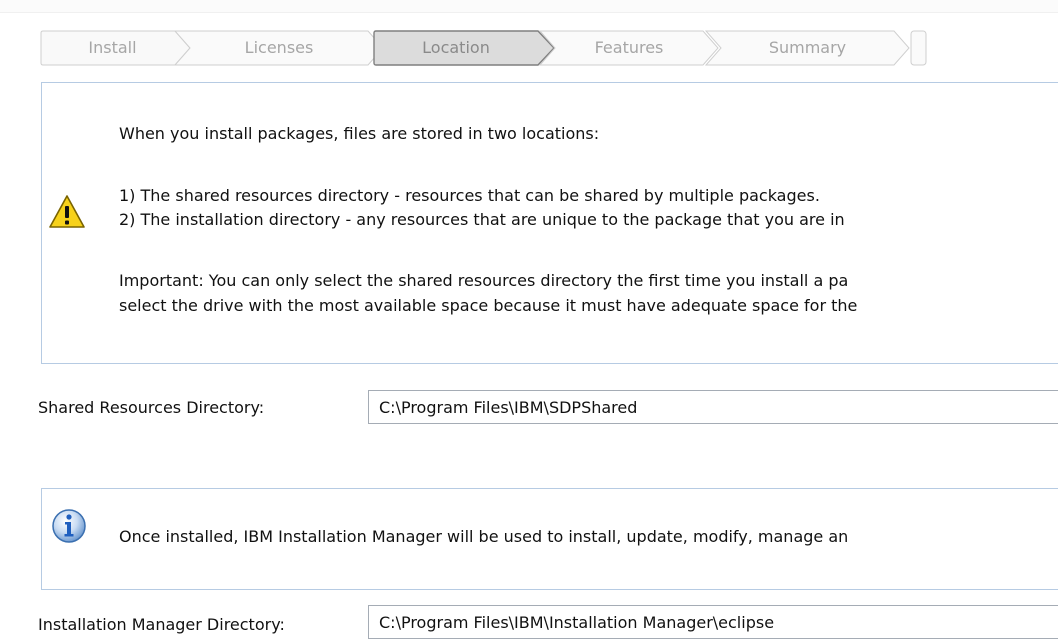  I want to click on step-licenses: Licenses, so click(279, 48).